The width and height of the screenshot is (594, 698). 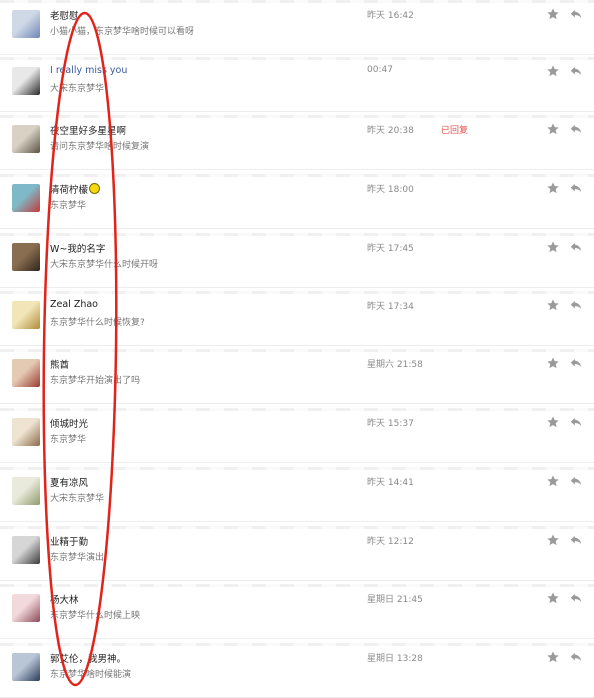 I want to click on message-time: 昨天 15:37, so click(x=390, y=424).